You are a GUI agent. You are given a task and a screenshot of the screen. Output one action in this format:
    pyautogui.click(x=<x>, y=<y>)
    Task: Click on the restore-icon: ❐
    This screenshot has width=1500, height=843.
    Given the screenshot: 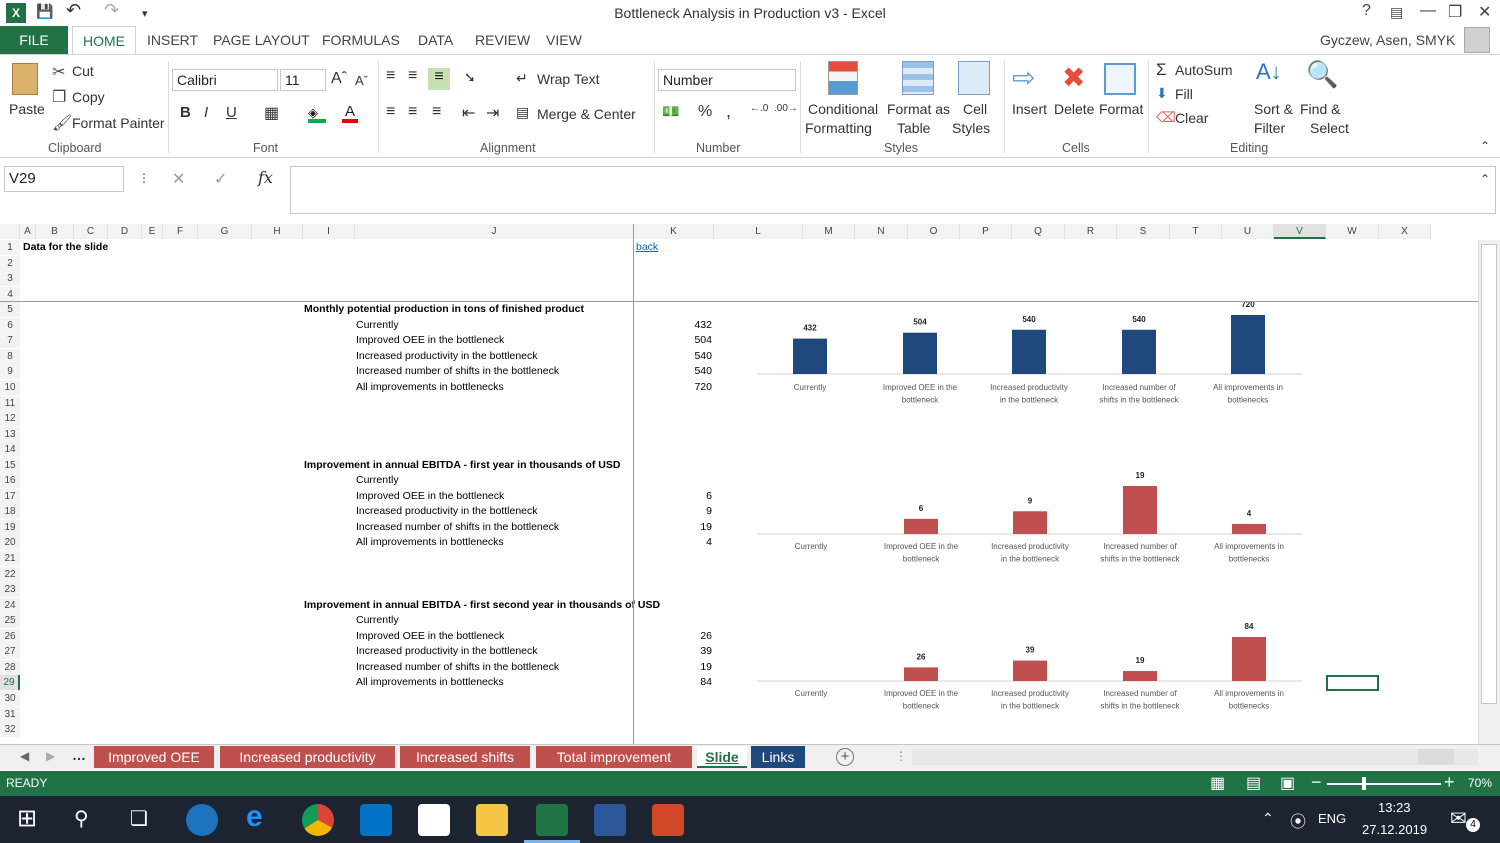 What is the action you would take?
    pyautogui.click(x=1455, y=12)
    